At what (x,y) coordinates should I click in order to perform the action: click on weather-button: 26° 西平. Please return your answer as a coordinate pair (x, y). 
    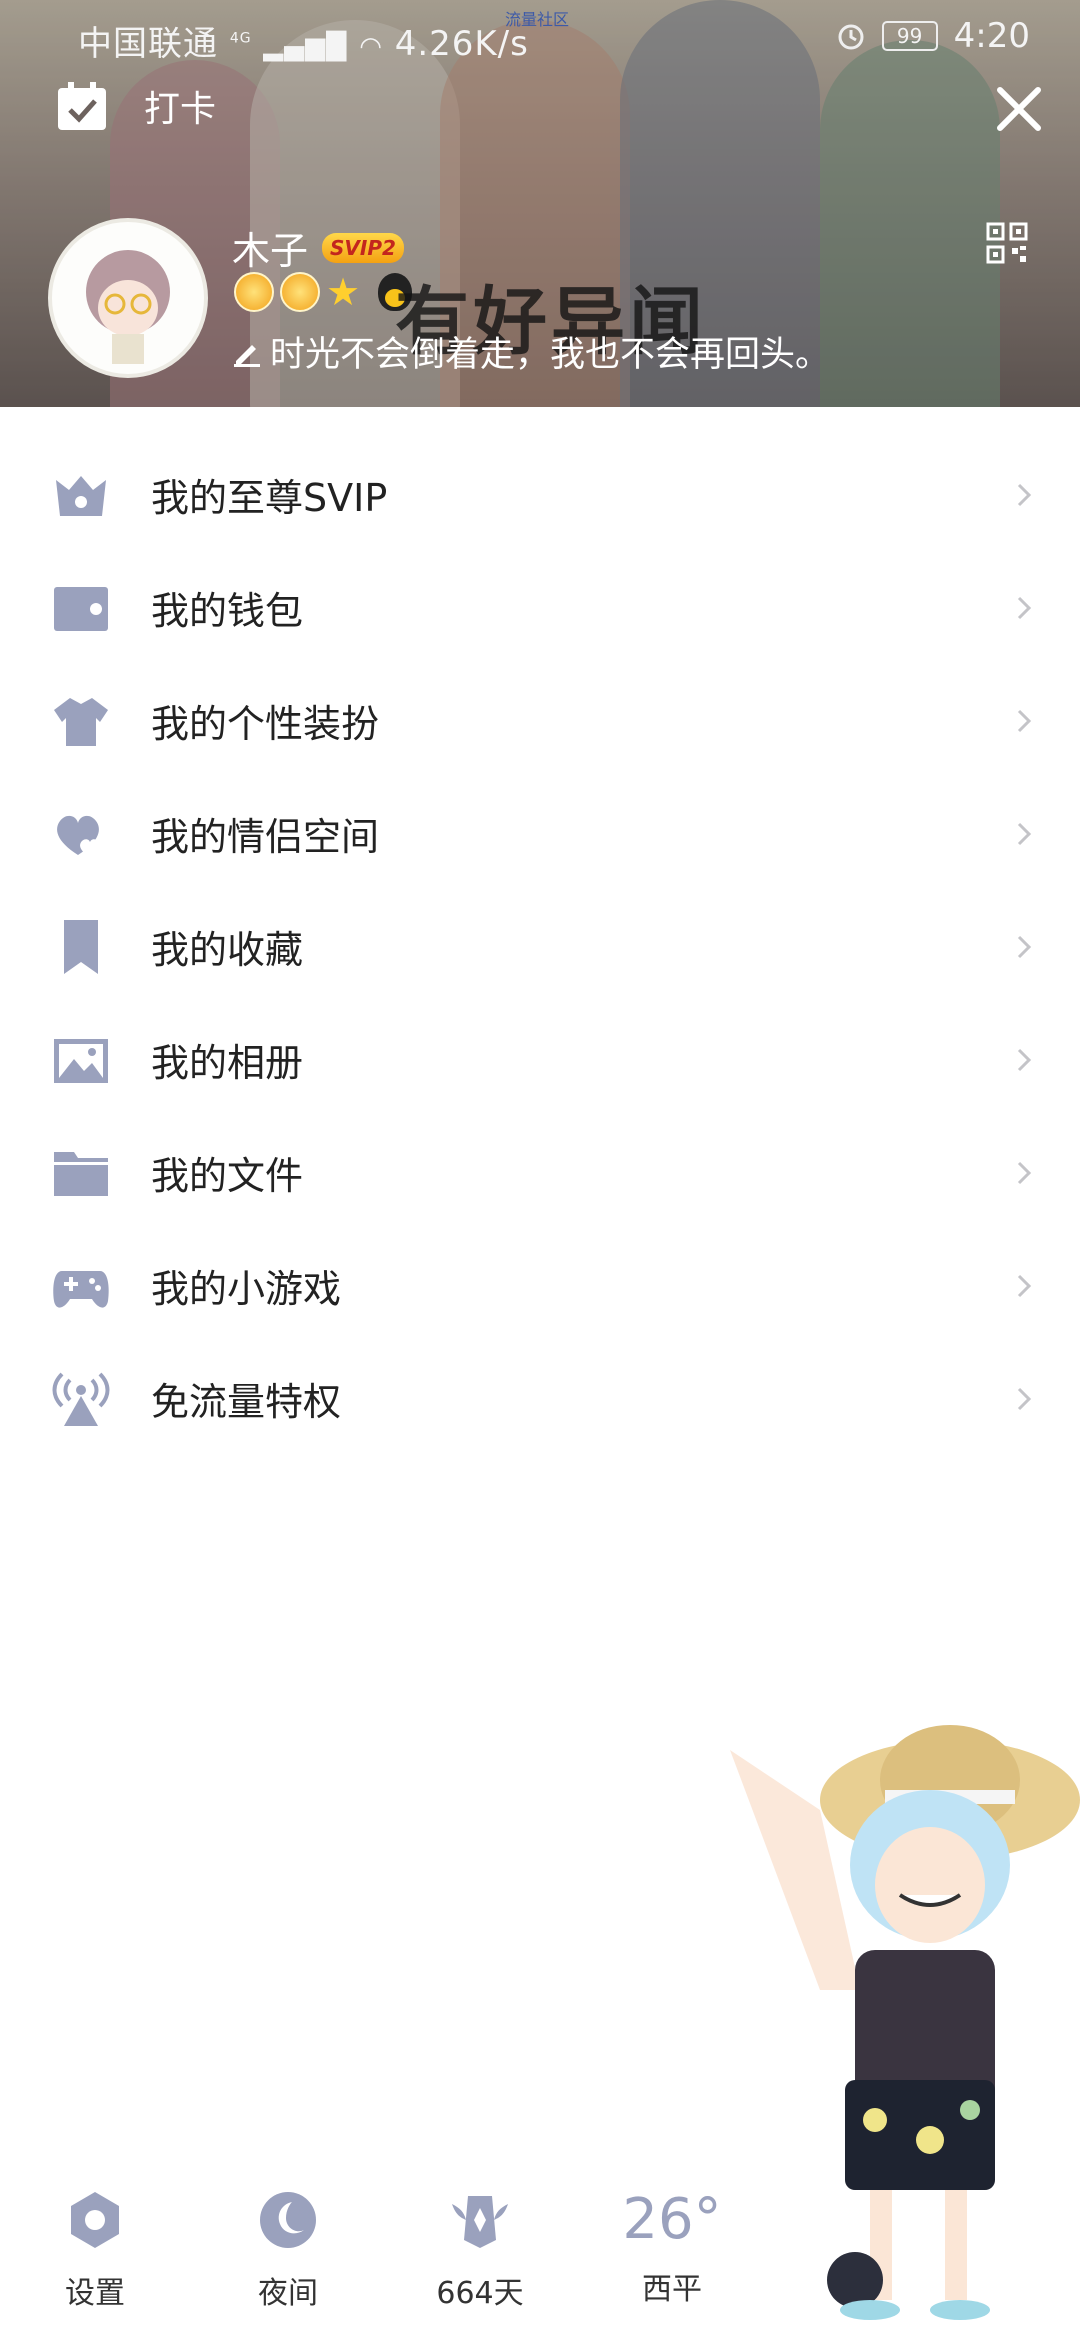
    Looking at the image, I should click on (672, 2249).